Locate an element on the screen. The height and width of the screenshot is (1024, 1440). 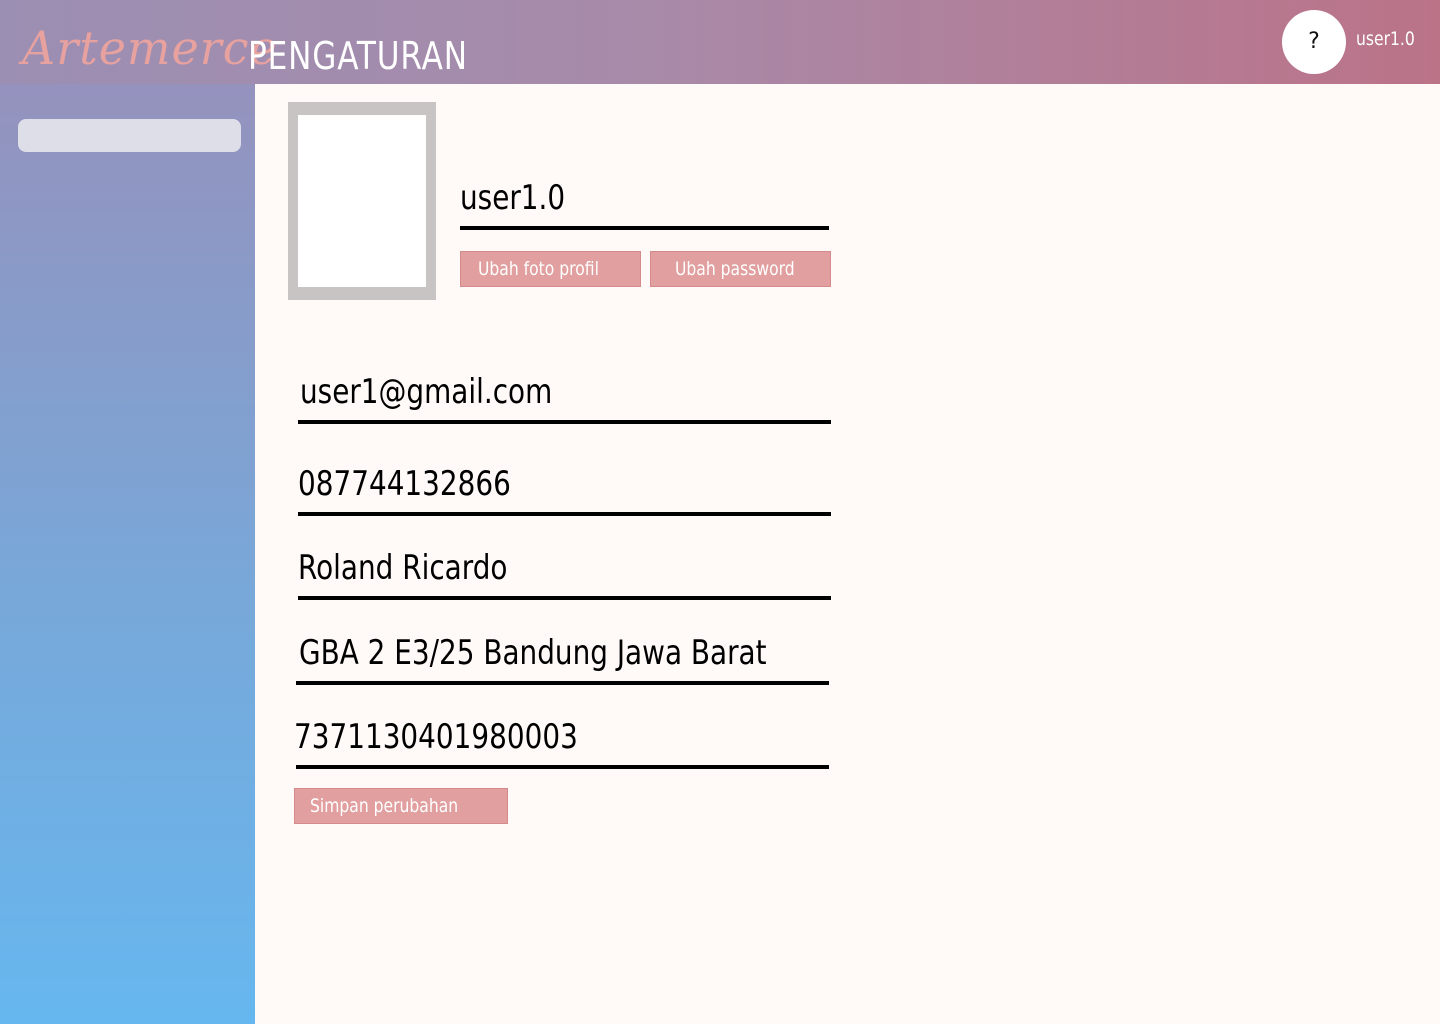
phone-field: 087744132866 is located at coordinates (564, 489).